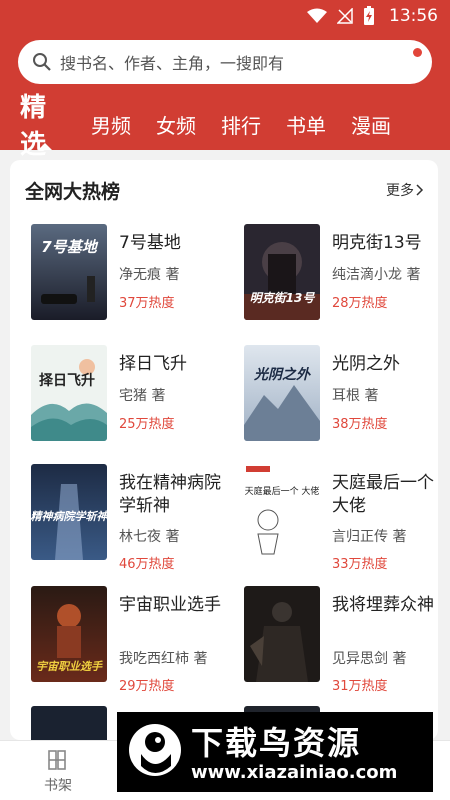 This screenshot has height=800, width=450. I want to click on more-link: 更多, so click(405, 190).